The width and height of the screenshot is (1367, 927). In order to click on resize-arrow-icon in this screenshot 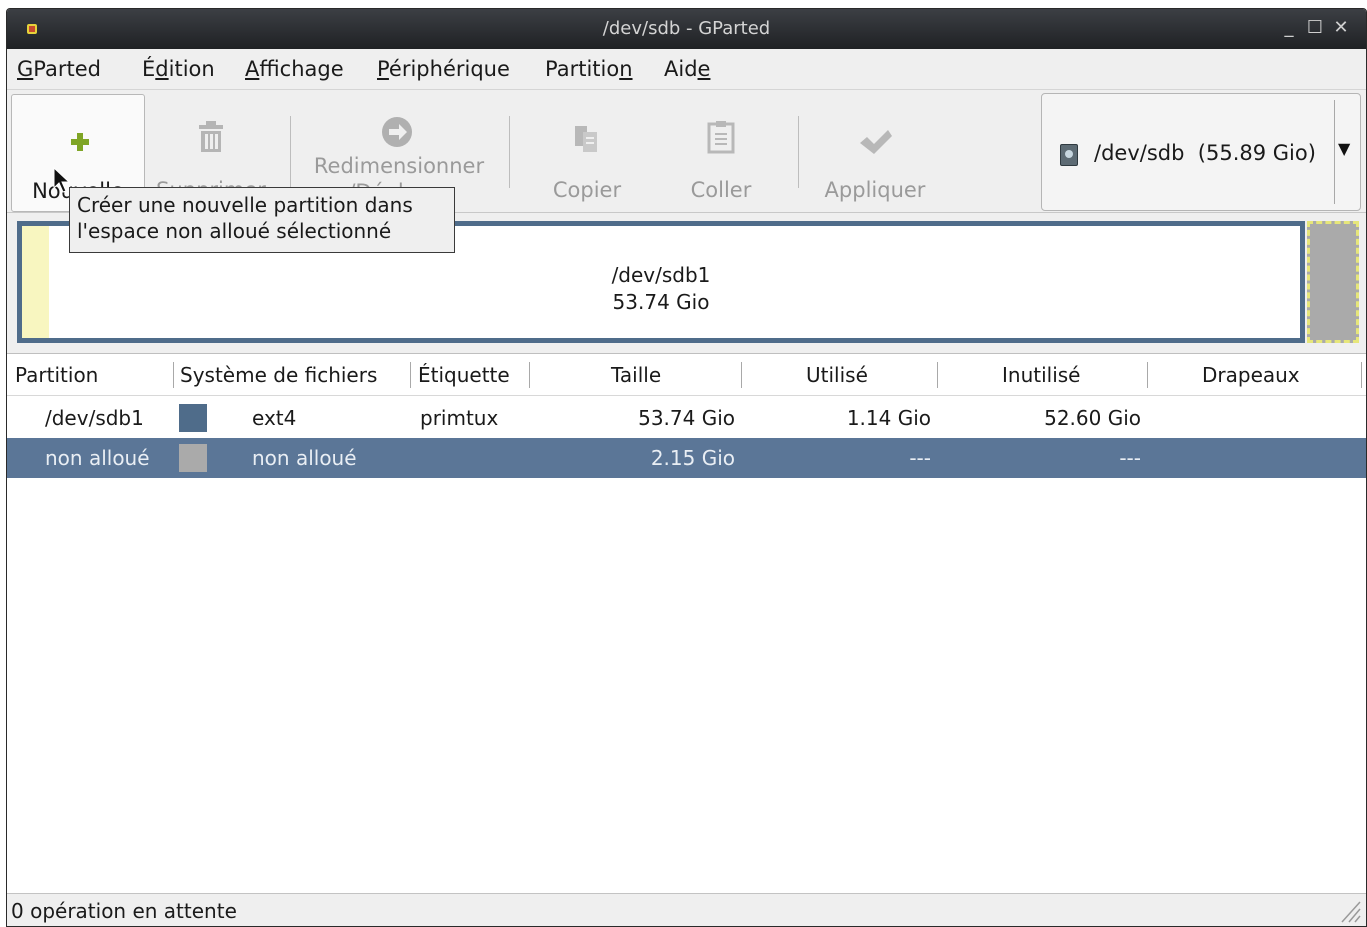, I will do `click(397, 132)`.